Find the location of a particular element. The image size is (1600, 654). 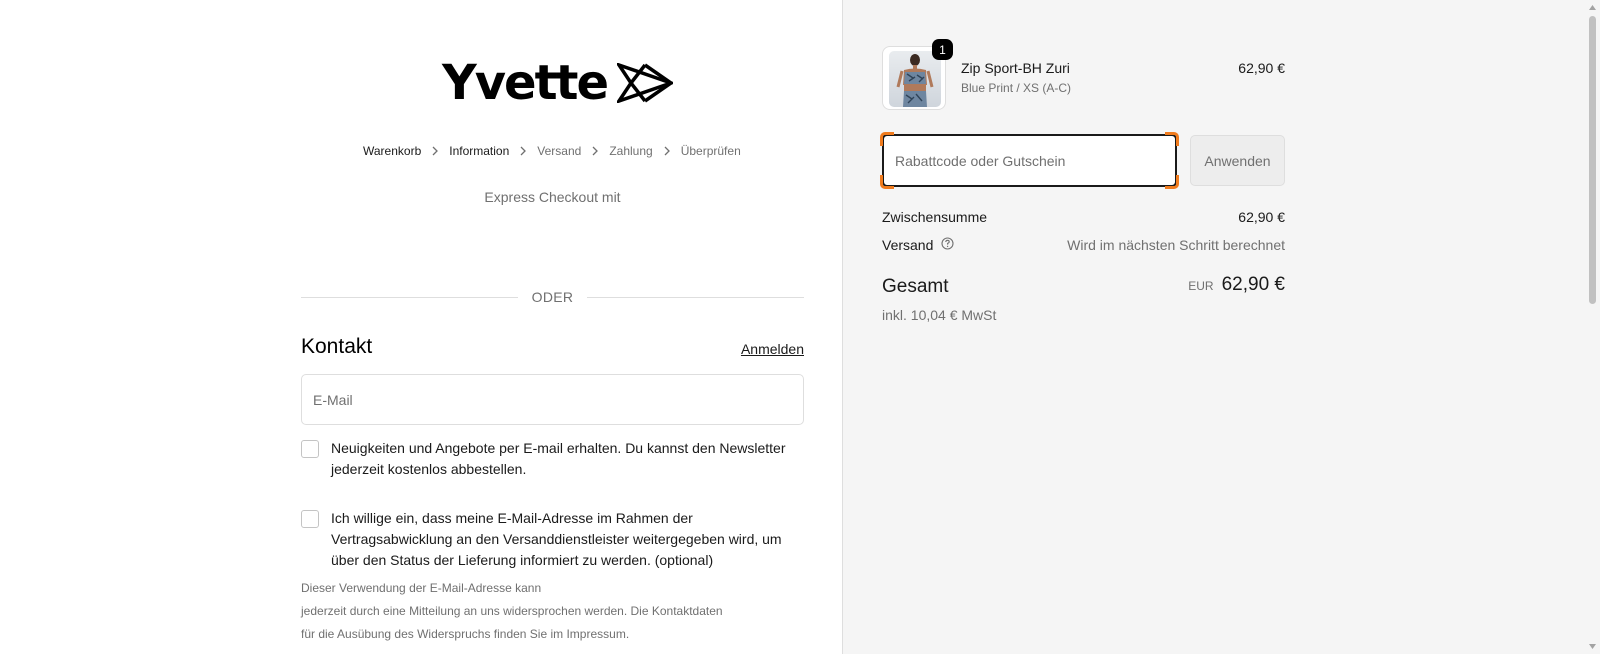

shipping-value: Wird im nächsten Schritt berechnet is located at coordinates (1176, 245).